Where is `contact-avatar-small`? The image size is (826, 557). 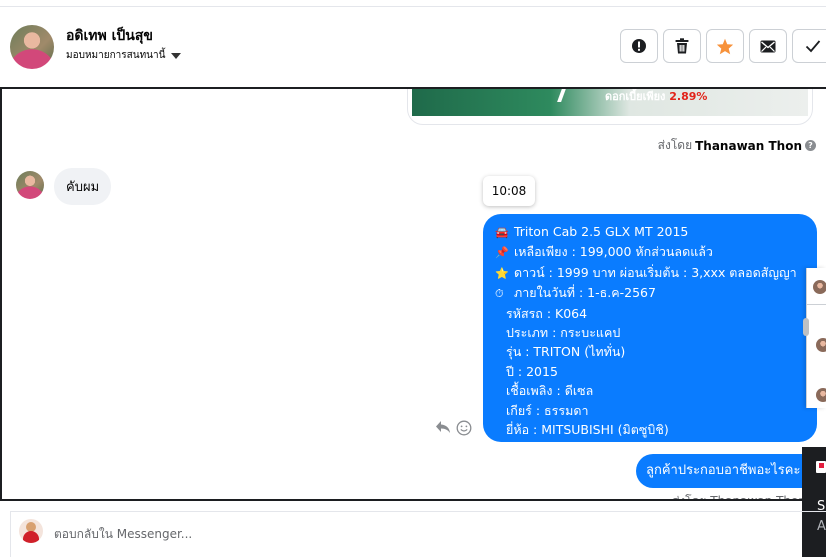
contact-avatar-small is located at coordinates (30, 185).